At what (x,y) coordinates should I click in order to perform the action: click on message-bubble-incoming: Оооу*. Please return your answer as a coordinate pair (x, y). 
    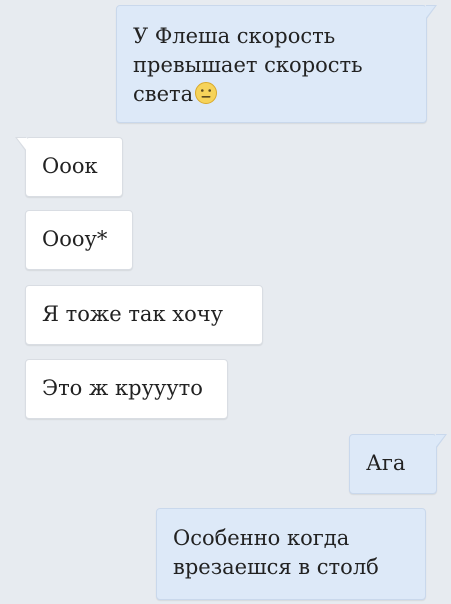
    Looking at the image, I should click on (79, 240).